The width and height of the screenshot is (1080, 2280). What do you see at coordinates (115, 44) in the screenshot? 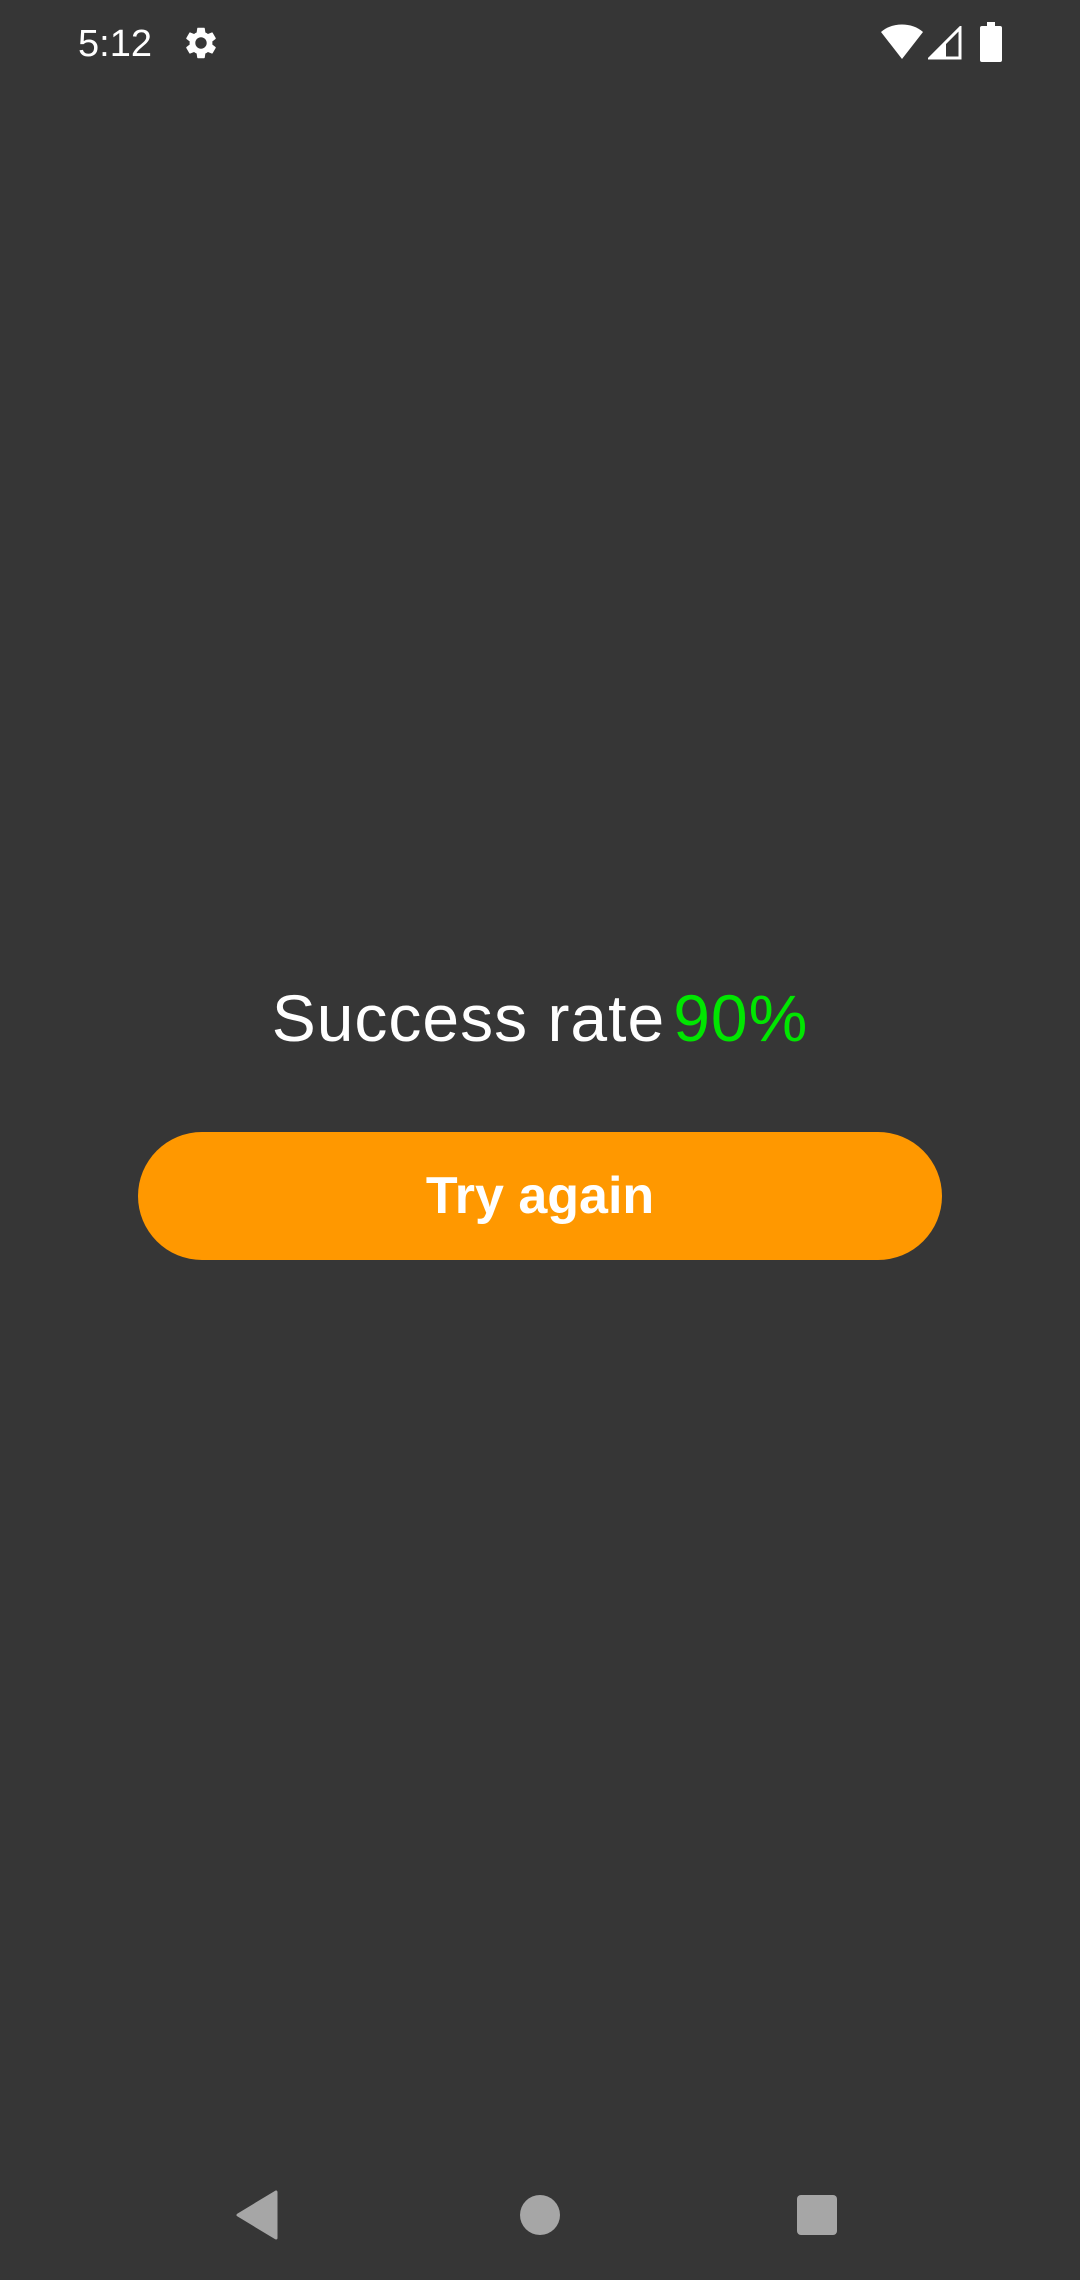
I see `status-time: 5:12` at bounding box center [115, 44].